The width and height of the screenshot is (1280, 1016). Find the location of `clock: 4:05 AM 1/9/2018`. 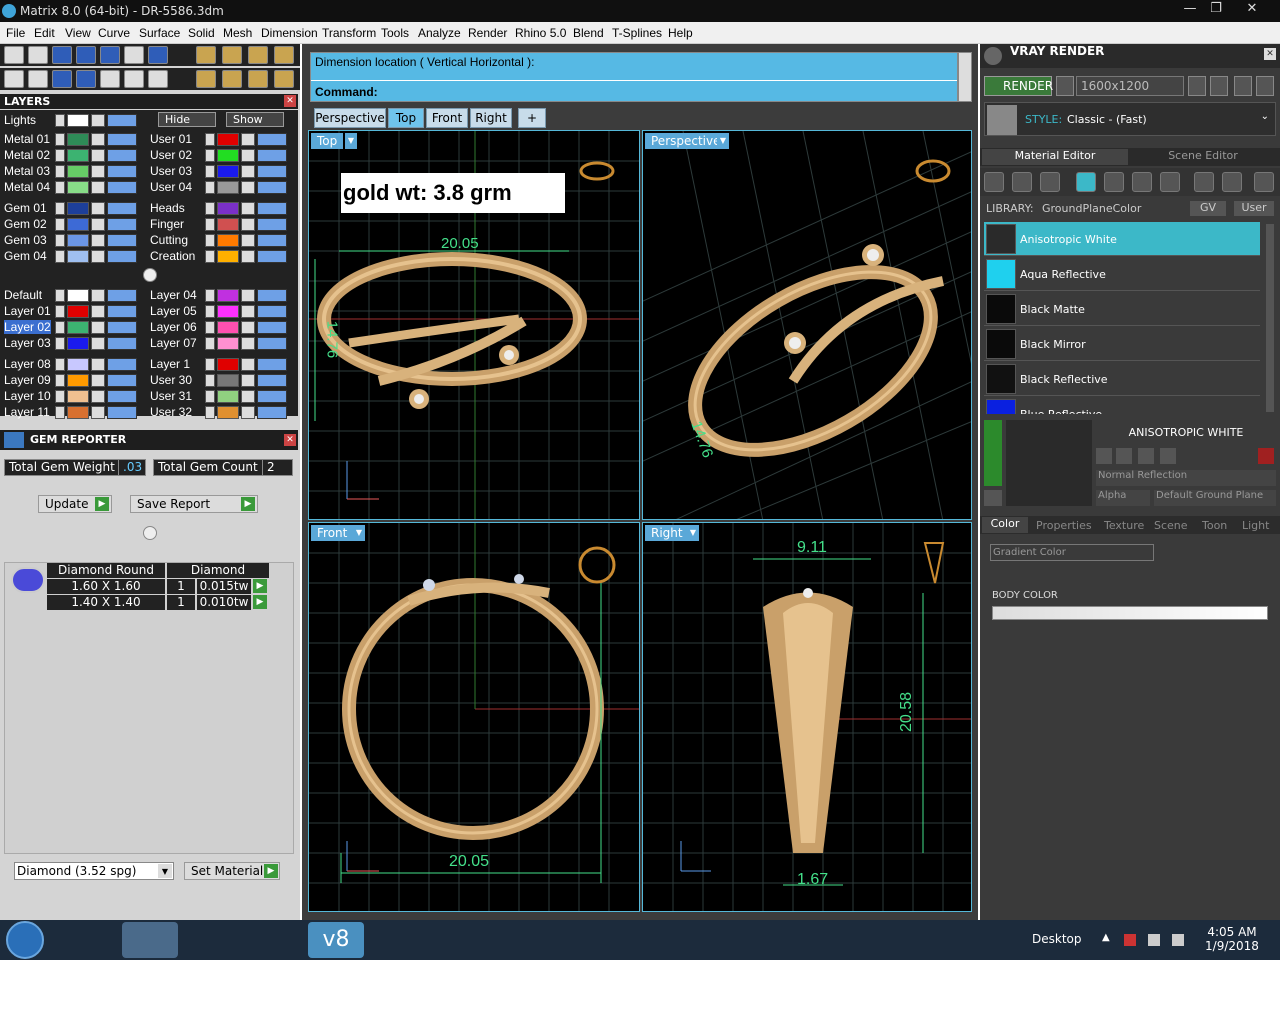

clock: 4:05 AM 1/9/2018 is located at coordinates (1232, 939).